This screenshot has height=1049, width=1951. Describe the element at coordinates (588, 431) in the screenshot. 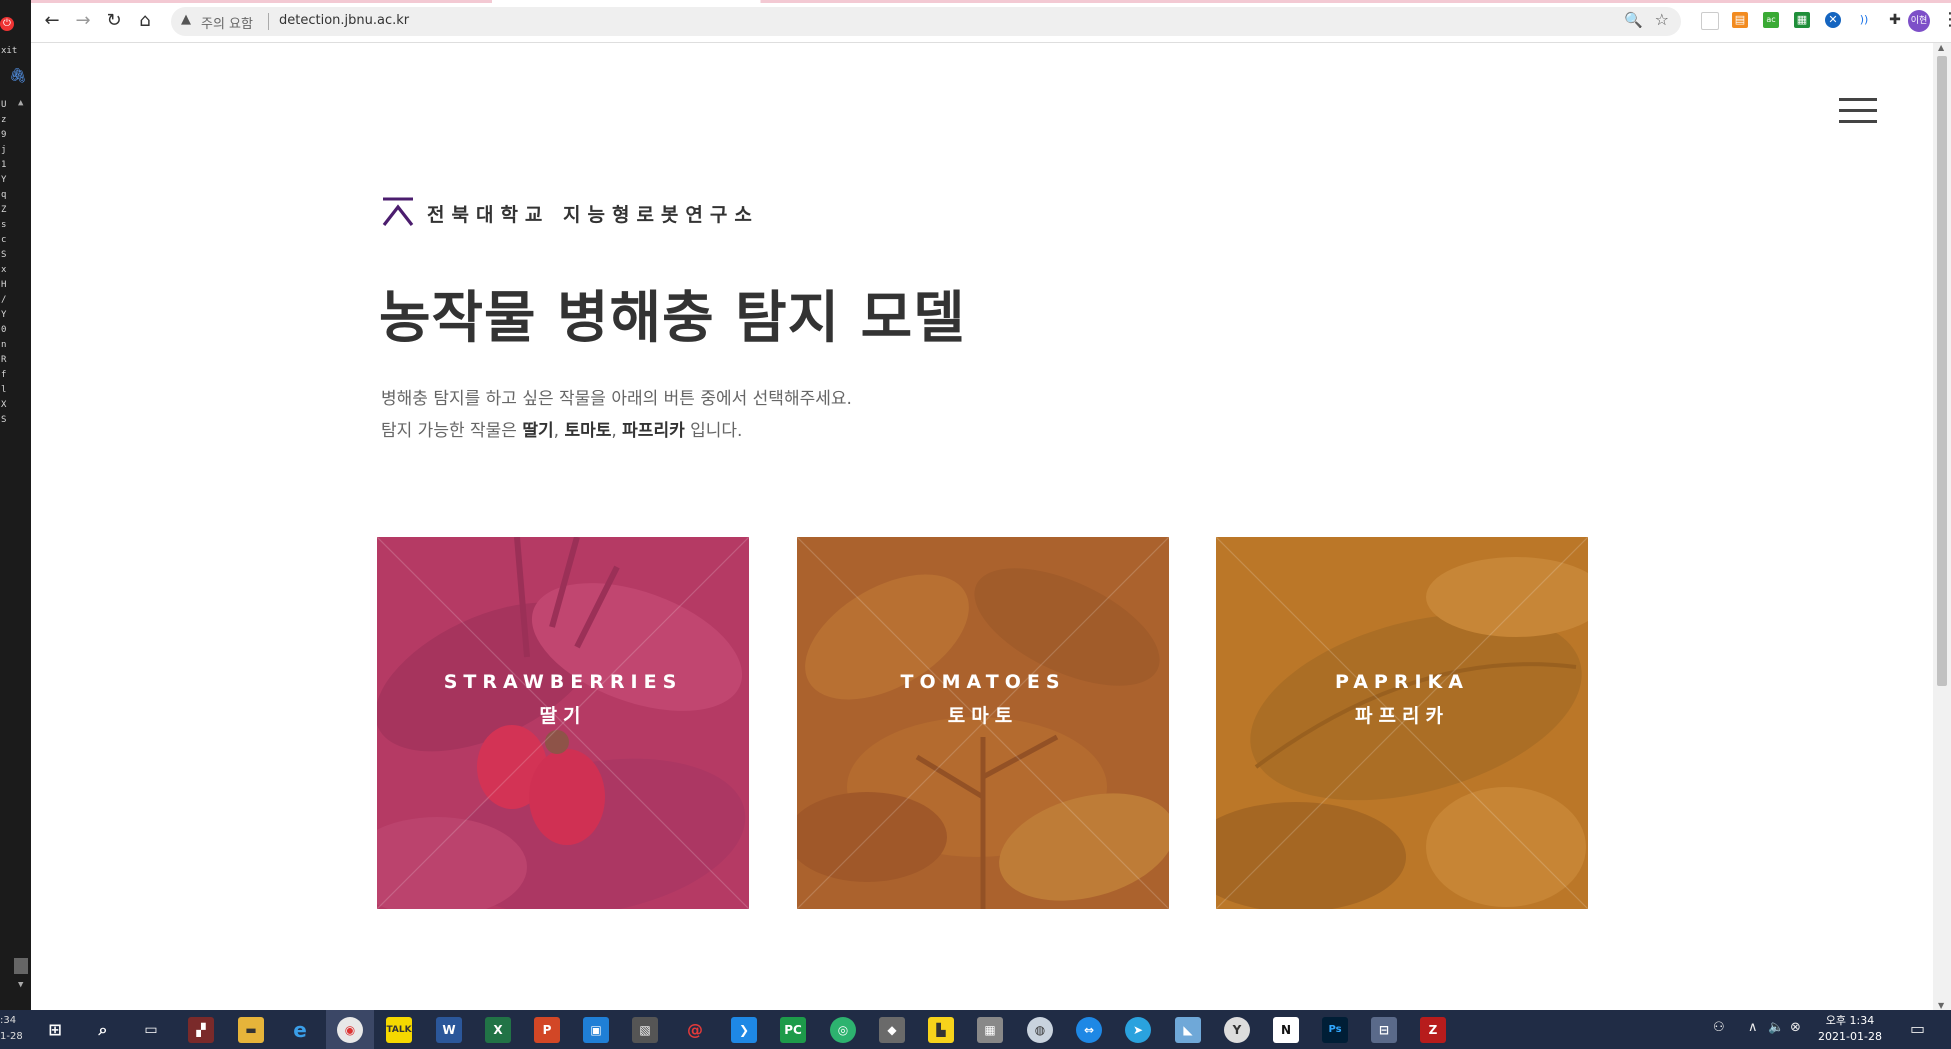

I see `crop-tomato-label: 토마토` at that location.